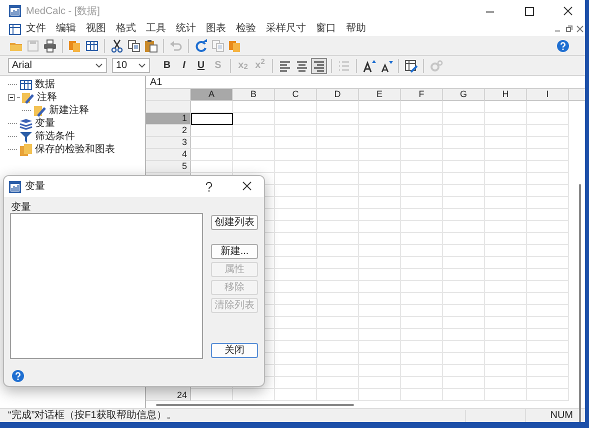 This screenshot has width=589, height=428. What do you see at coordinates (75, 150) in the screenshot?
I see `tree-item: 保存的检验和图表` at bounding box center [75, 150].